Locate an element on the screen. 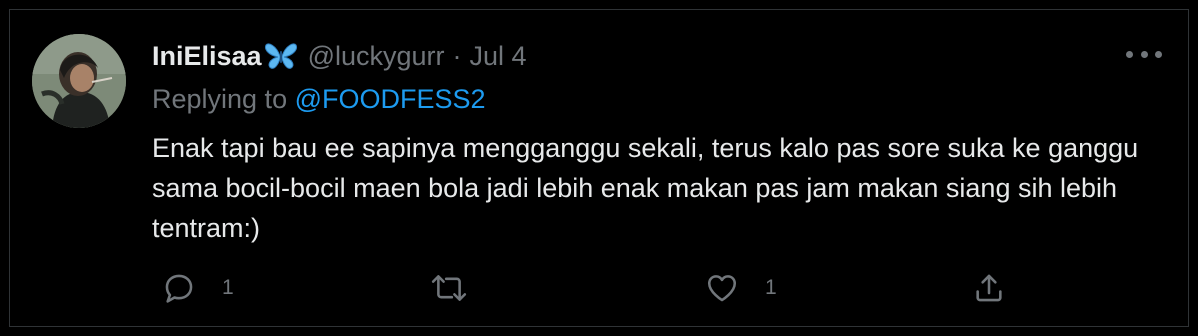  avatar-photo is located at coordinates (79, 81).